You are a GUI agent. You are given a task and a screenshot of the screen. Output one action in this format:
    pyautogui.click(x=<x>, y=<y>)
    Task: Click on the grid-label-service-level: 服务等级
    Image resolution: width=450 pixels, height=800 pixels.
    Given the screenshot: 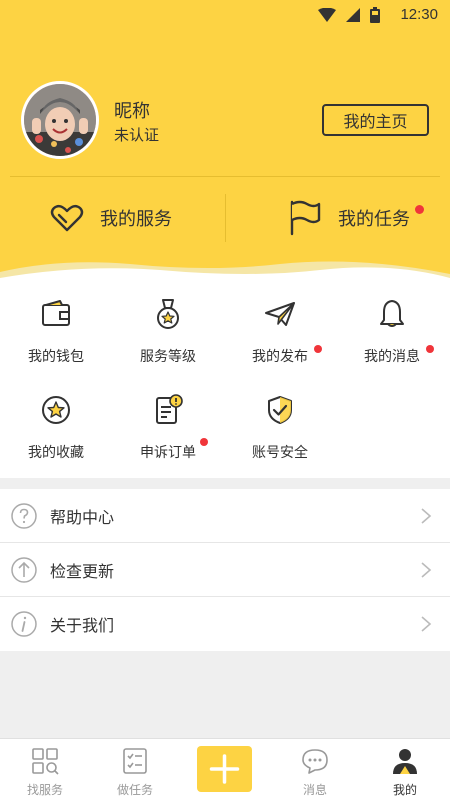 What is the action you would take?
    pyautogui.click(x=168, y=357)
    